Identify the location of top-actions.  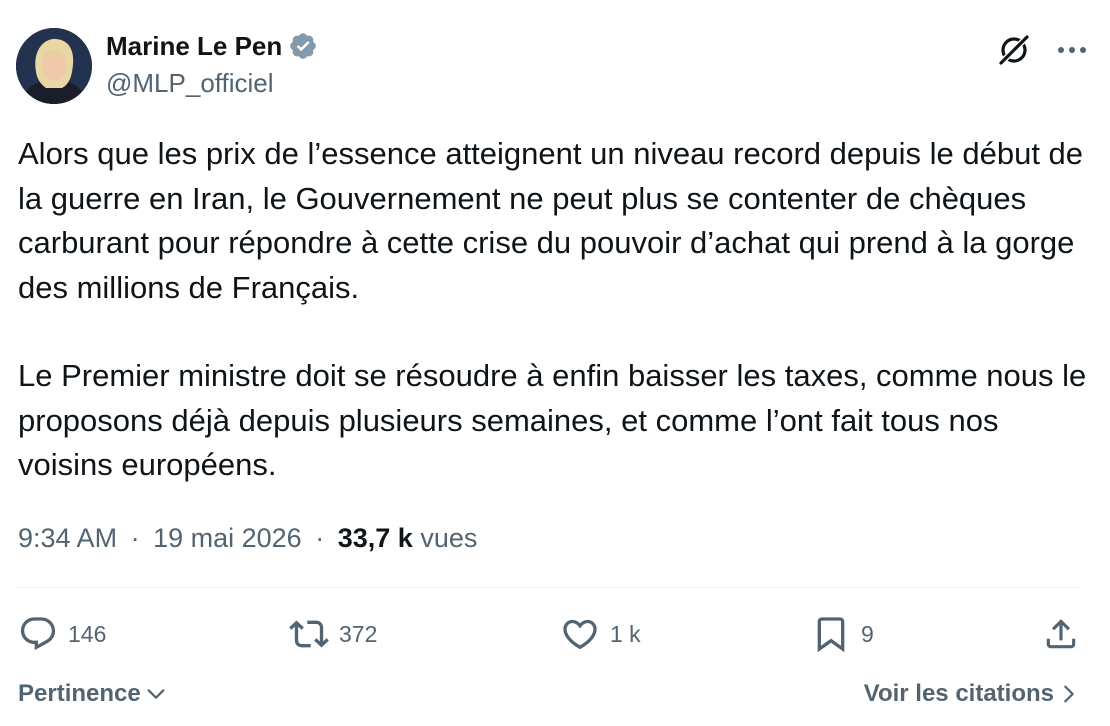
(1043, 50).